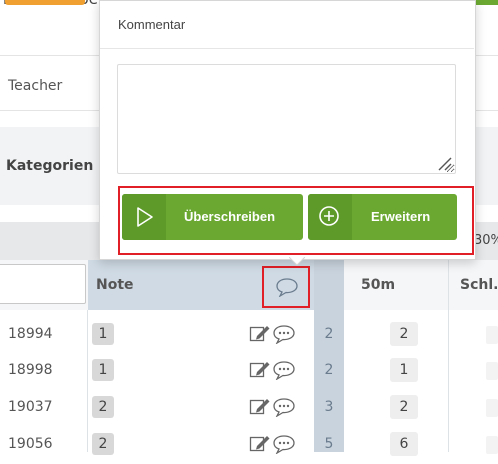 The width and height of the screenshot is (498, 464). What do you see at coordinates (297, 261) in the screenshot?
I see `popover-arrow` at bounding box center [297, 261].